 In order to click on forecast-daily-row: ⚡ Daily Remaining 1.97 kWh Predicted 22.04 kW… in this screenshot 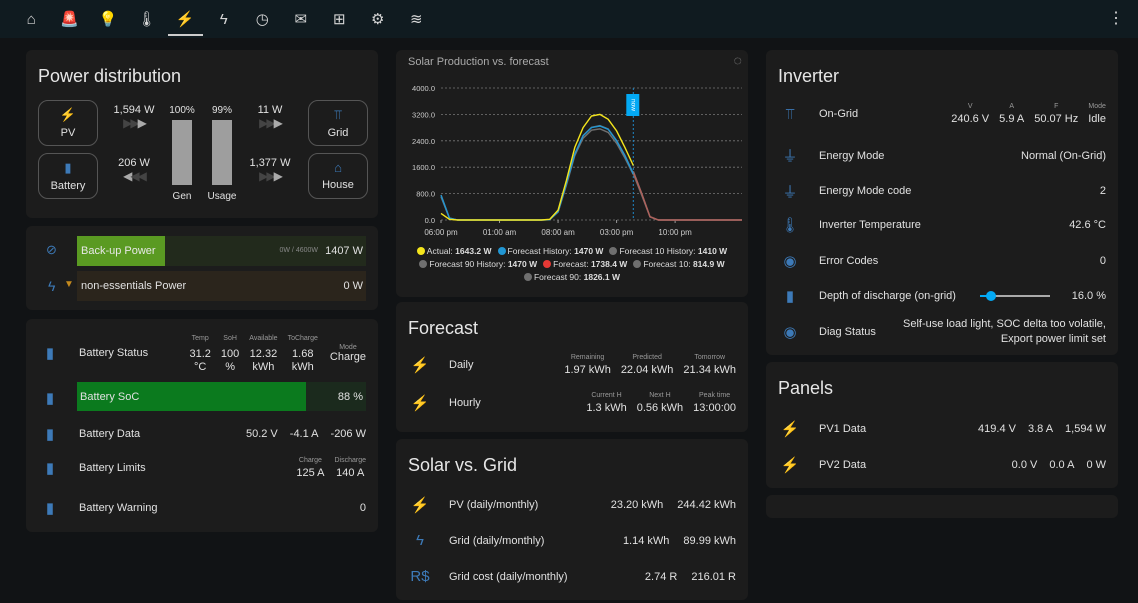, I will do `click(572, 365)`.